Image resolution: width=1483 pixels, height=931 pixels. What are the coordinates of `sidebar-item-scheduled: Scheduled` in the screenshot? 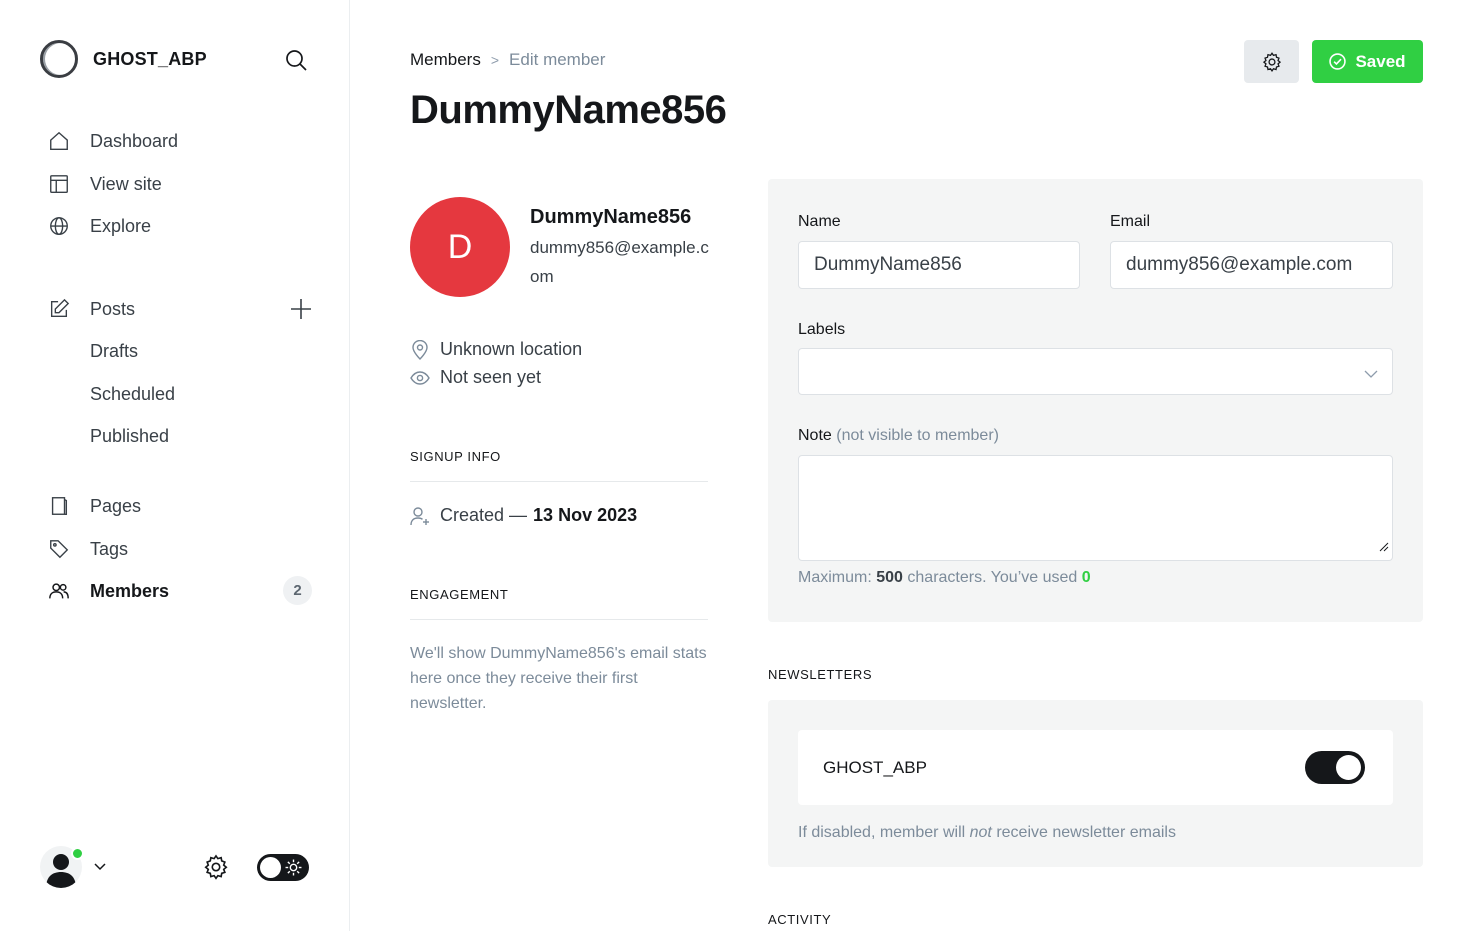 It's located at (181, 394).